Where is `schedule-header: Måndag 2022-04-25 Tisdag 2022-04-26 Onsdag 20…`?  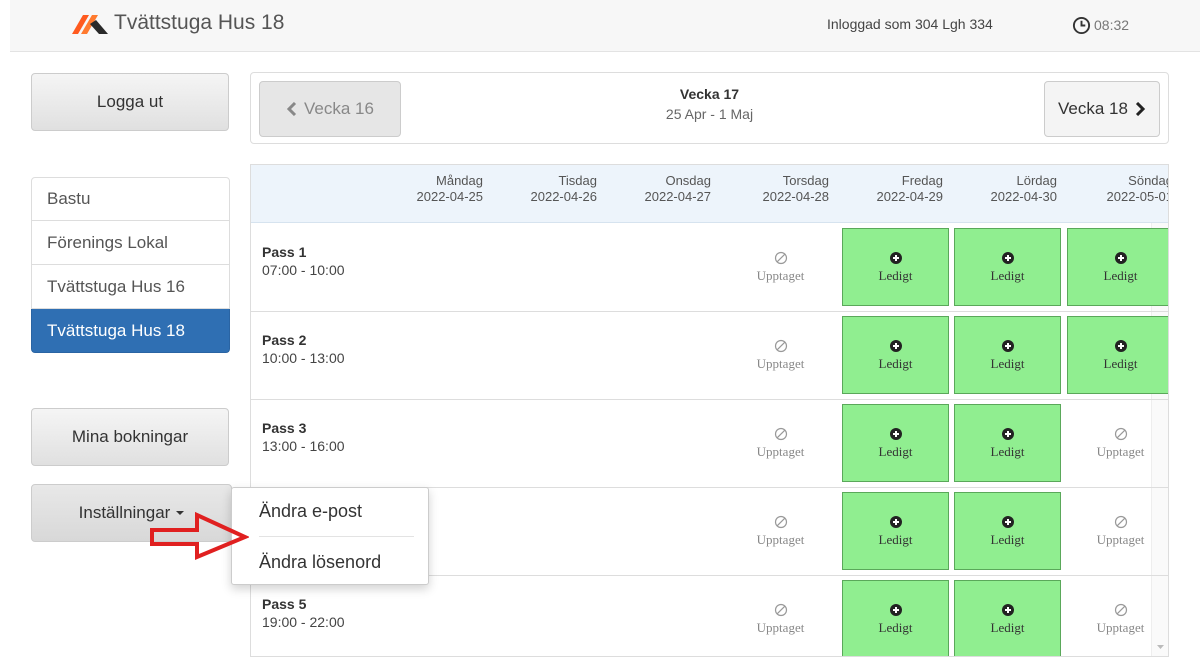 schedule-header: Måndag 2022-04-25 Tisdag 2022-04-26 Onsdag 20… is located at coordinates (709, 194).